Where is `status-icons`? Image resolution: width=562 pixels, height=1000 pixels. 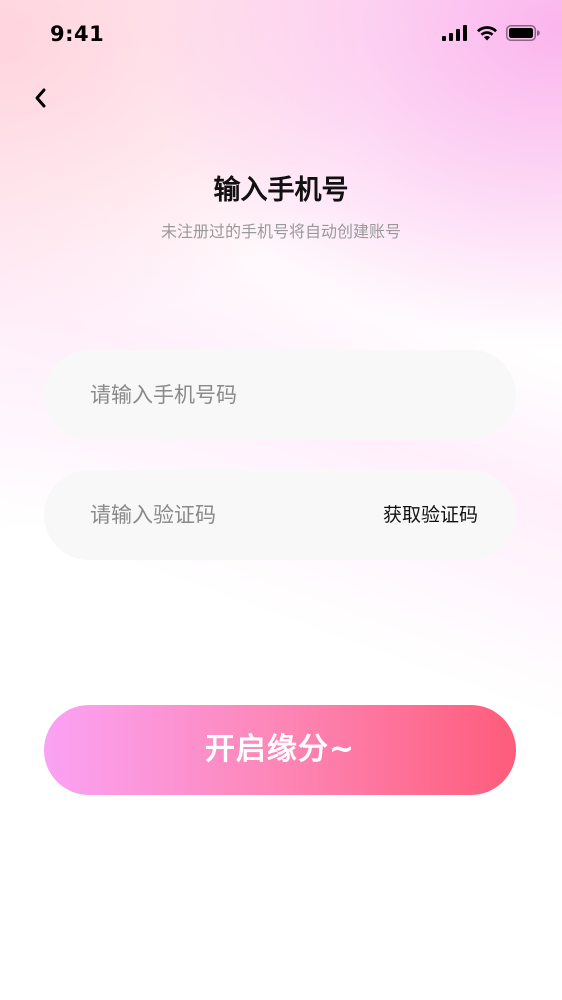
status-icons is located at coordinates (491, 33).